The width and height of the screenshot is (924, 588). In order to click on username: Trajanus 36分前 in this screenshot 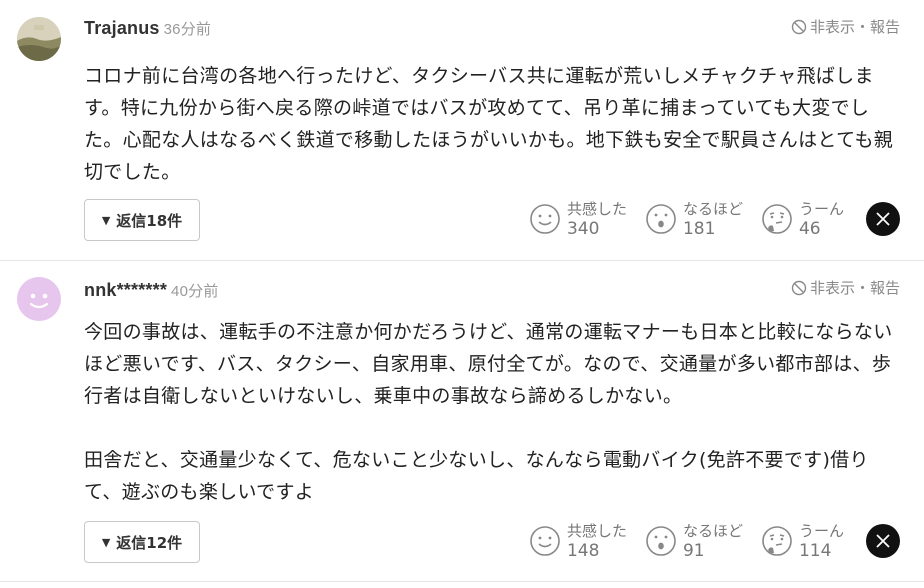, I will do `click(147, 28)`.